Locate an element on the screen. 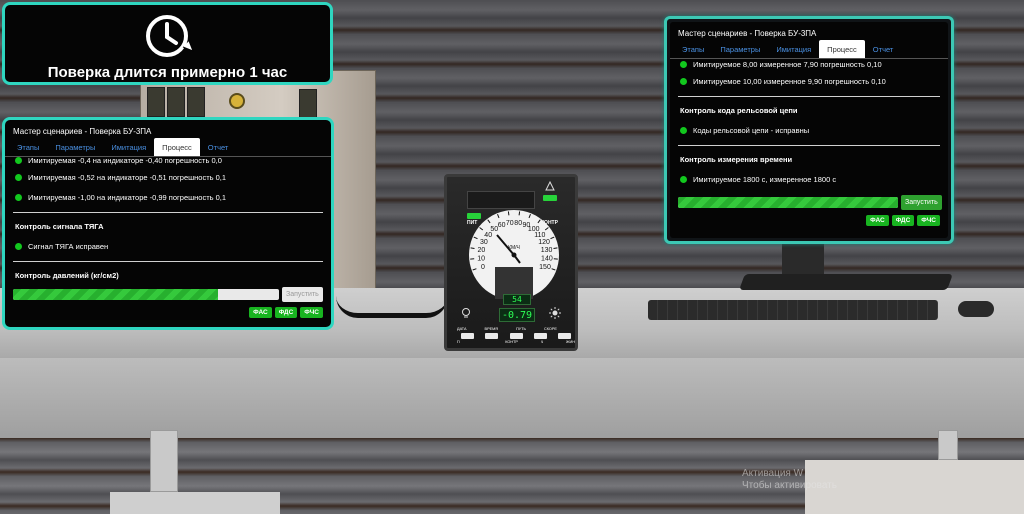  list-item: Имитируемое 1800 с, измеренное 1800 с is located at coordinates (809, 179).